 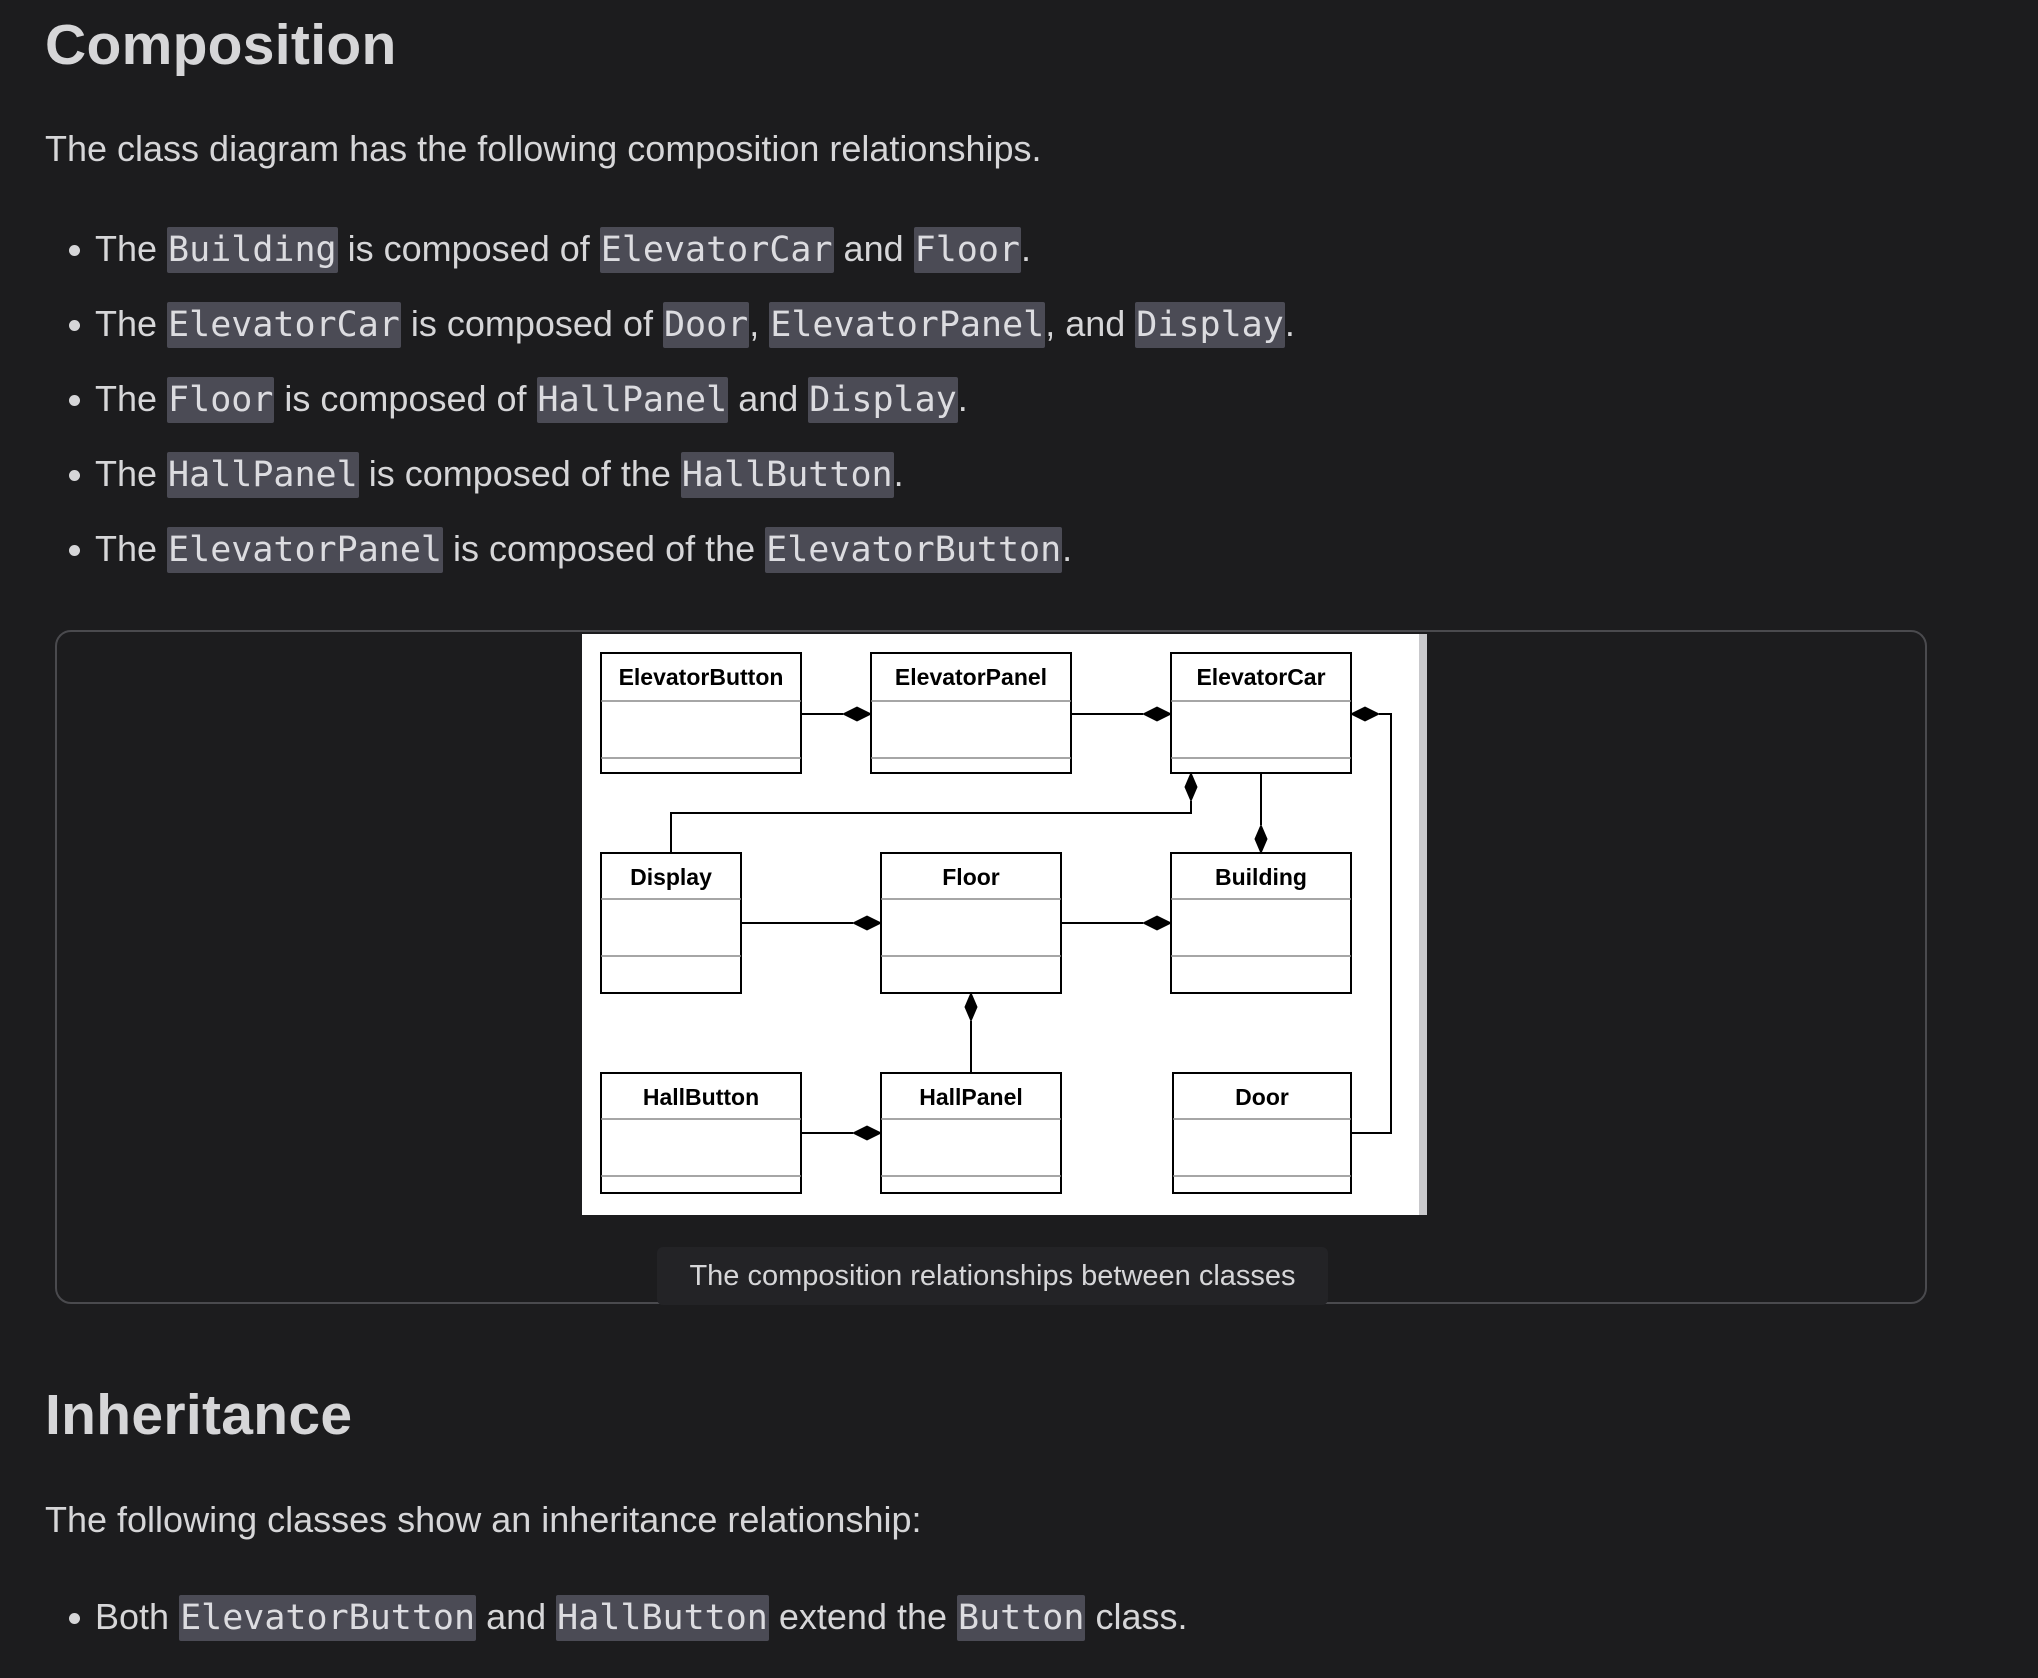 What do you see at coordinates (971, 877) in the screenshot?
I see `class-name-floor: Floor` at bounding box center [971, 877].